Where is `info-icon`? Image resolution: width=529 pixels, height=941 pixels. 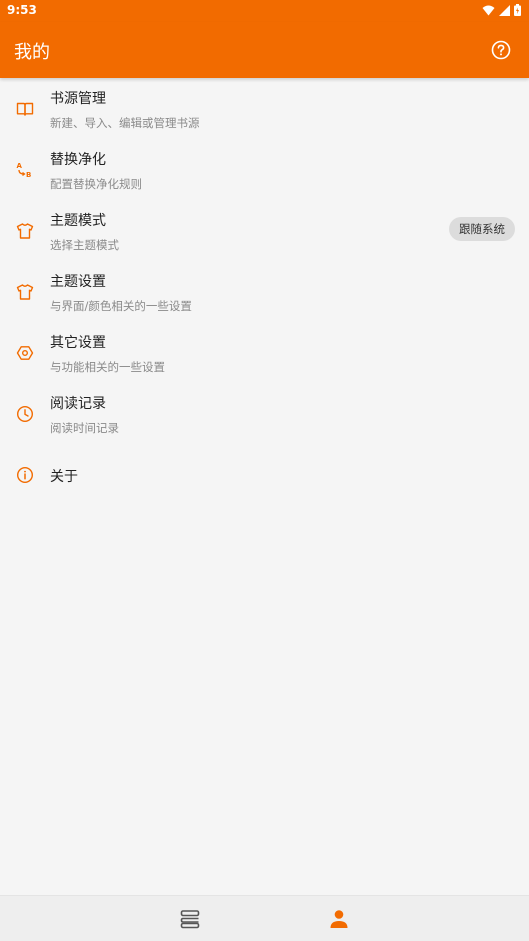 info-icon is located at coordinates (25, 474).